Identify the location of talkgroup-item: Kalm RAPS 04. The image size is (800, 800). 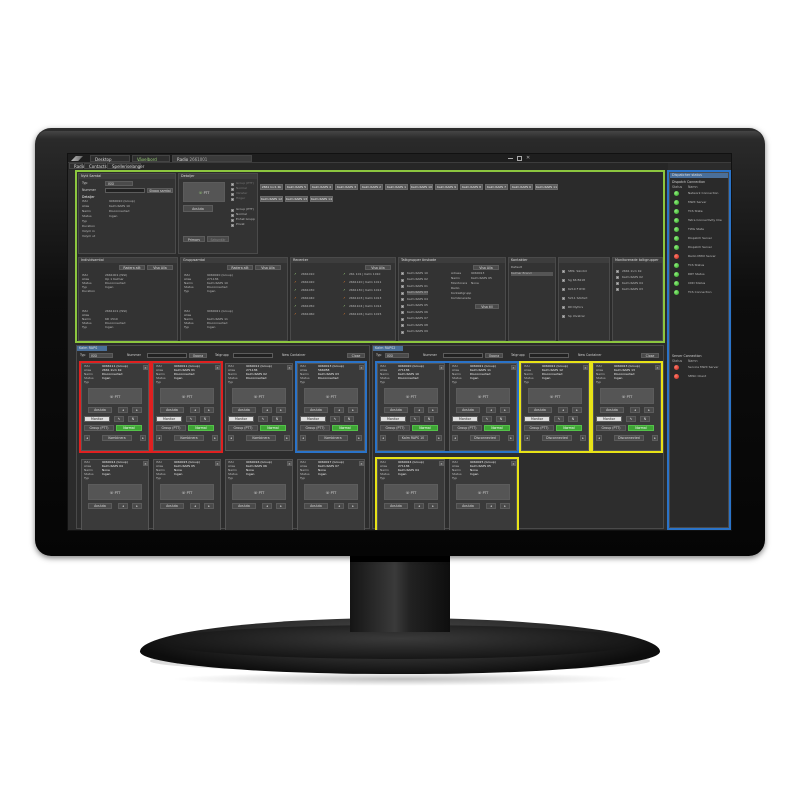
(417, 299).